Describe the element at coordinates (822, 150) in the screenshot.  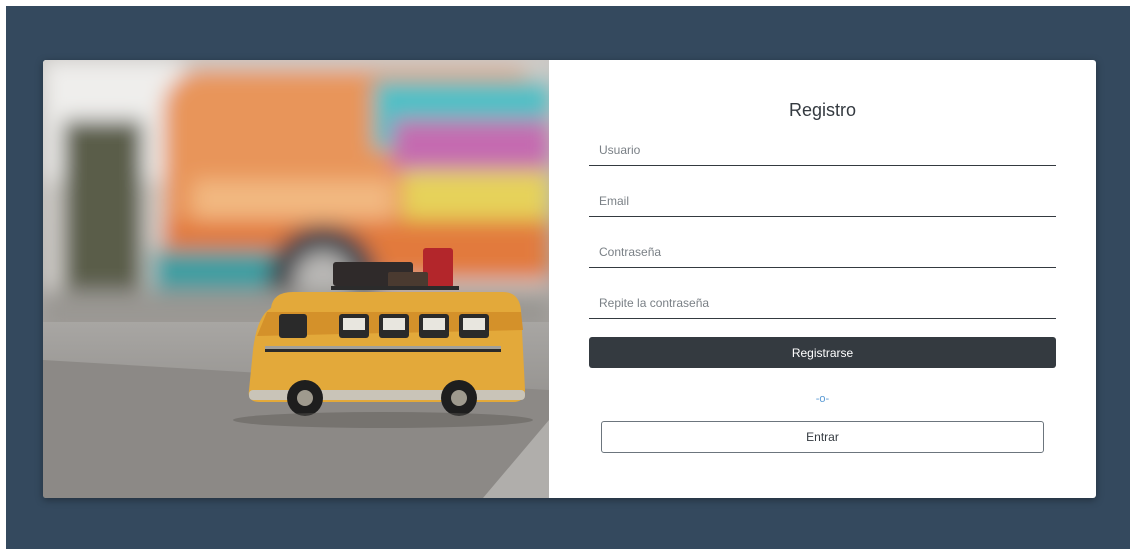
I see `username-field` at that location.